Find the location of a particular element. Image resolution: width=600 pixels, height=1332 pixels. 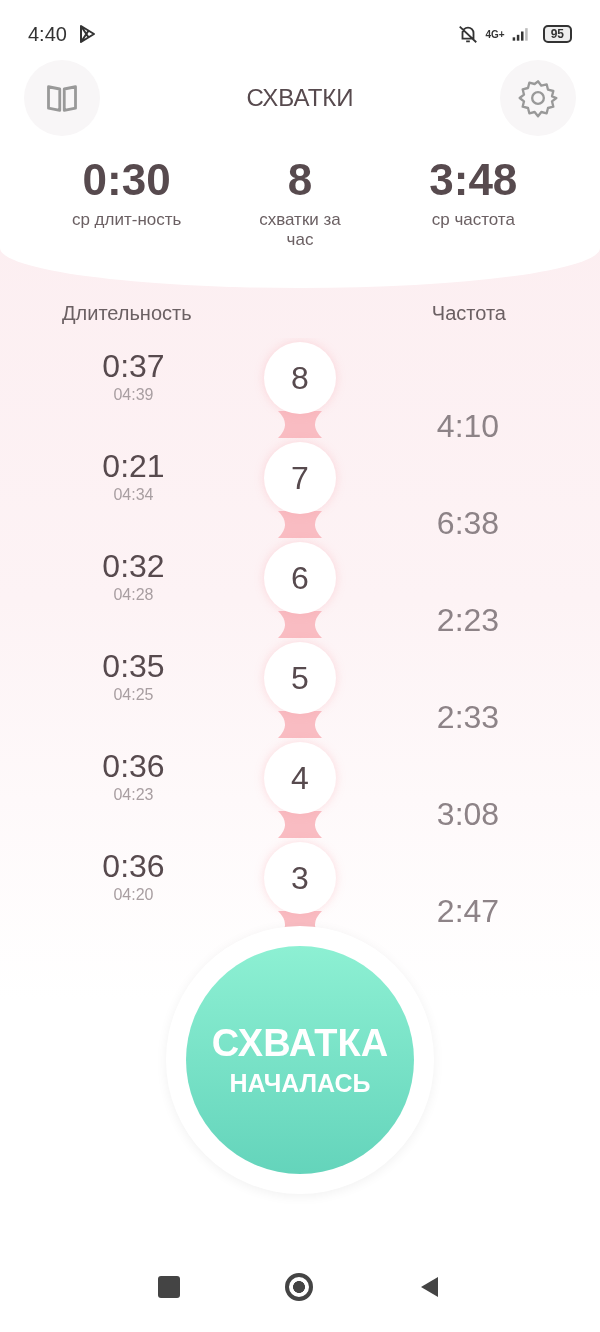

frequency-value: 3:08 is located at coordinates (468, 814).